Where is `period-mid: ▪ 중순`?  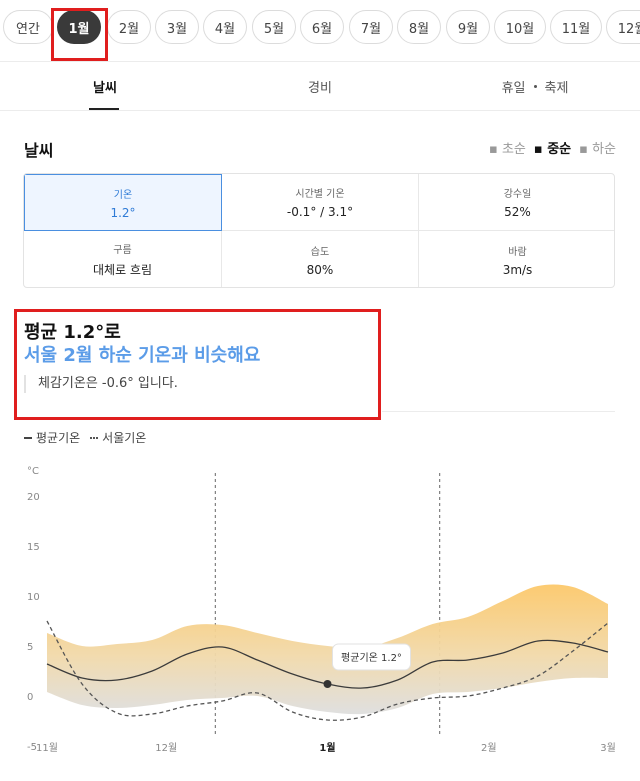 period-mid: ▪ 중순 is located at coordinates (552, 147).